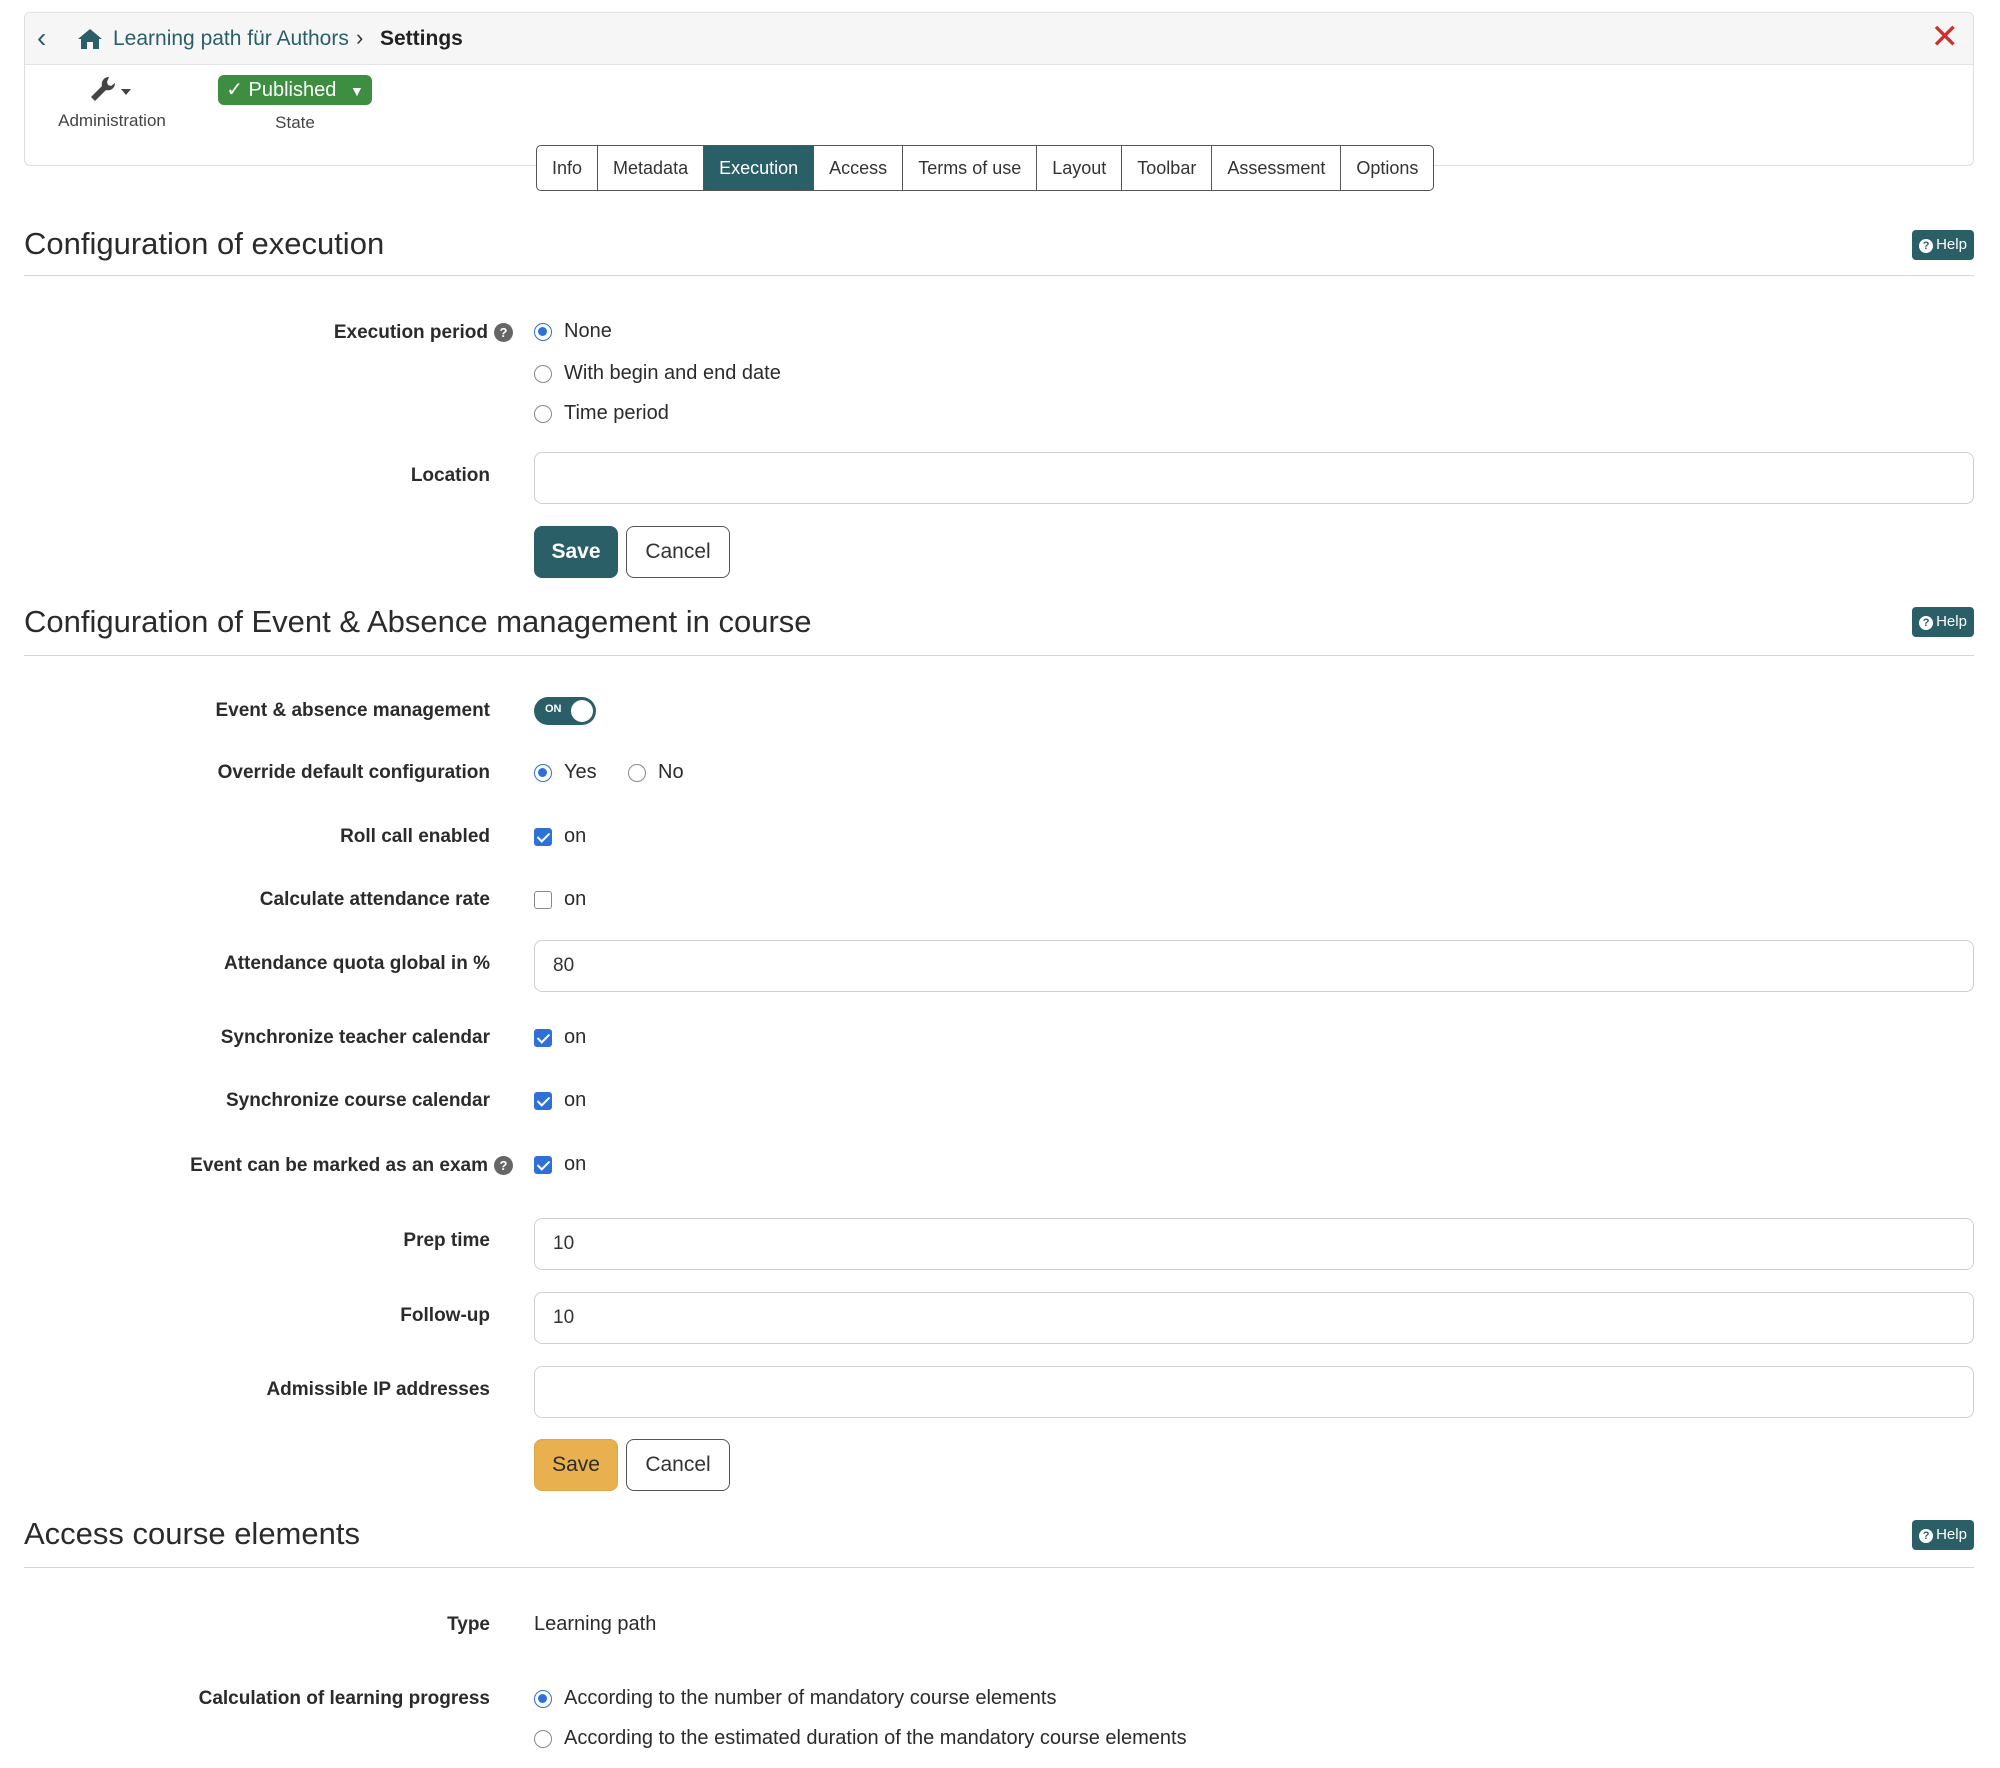 This screenshot has height=1768, width=2000. Describe the element at coordinates (1167, 168) in the screenshot. I see `tab-toolbar: Toolbar` at that location.